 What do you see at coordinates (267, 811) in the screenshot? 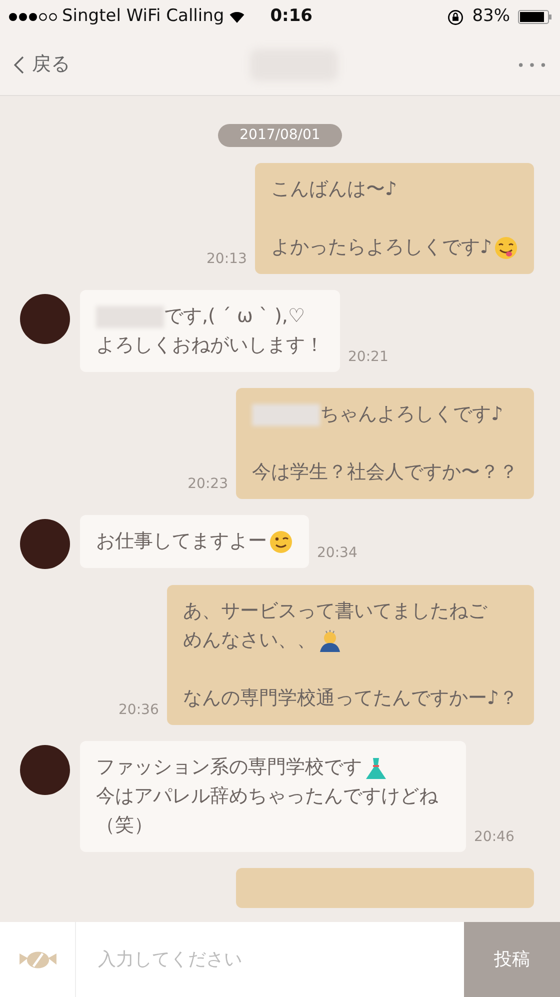
I see `message-text: 今はアパレル辞めちゃったんですけどね（笑）` at bounding box center [267, 811].